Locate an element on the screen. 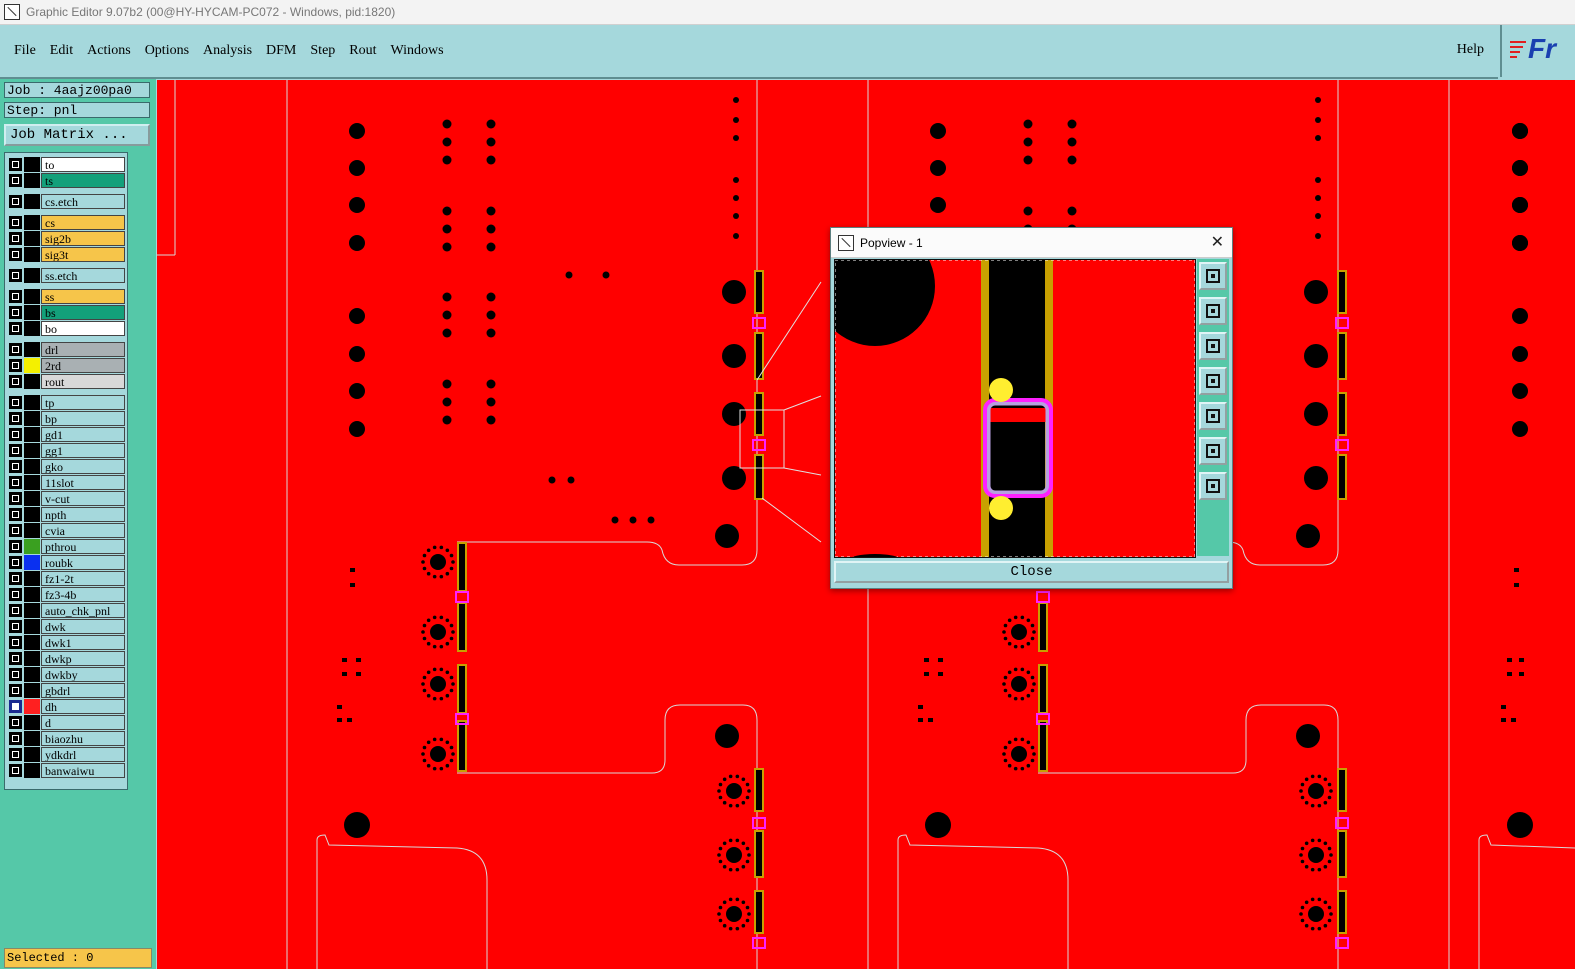  layer-row-roubk: roubk is located at coordinates (66, 562).